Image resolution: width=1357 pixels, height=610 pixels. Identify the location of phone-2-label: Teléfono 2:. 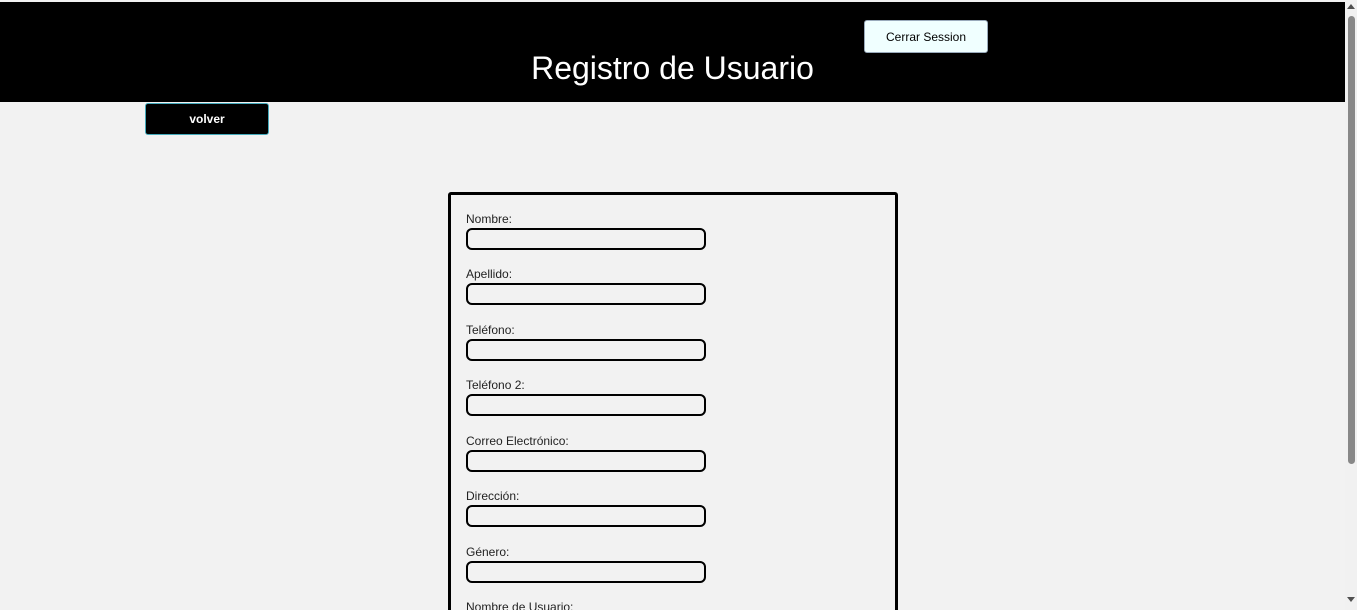
(495, 385).